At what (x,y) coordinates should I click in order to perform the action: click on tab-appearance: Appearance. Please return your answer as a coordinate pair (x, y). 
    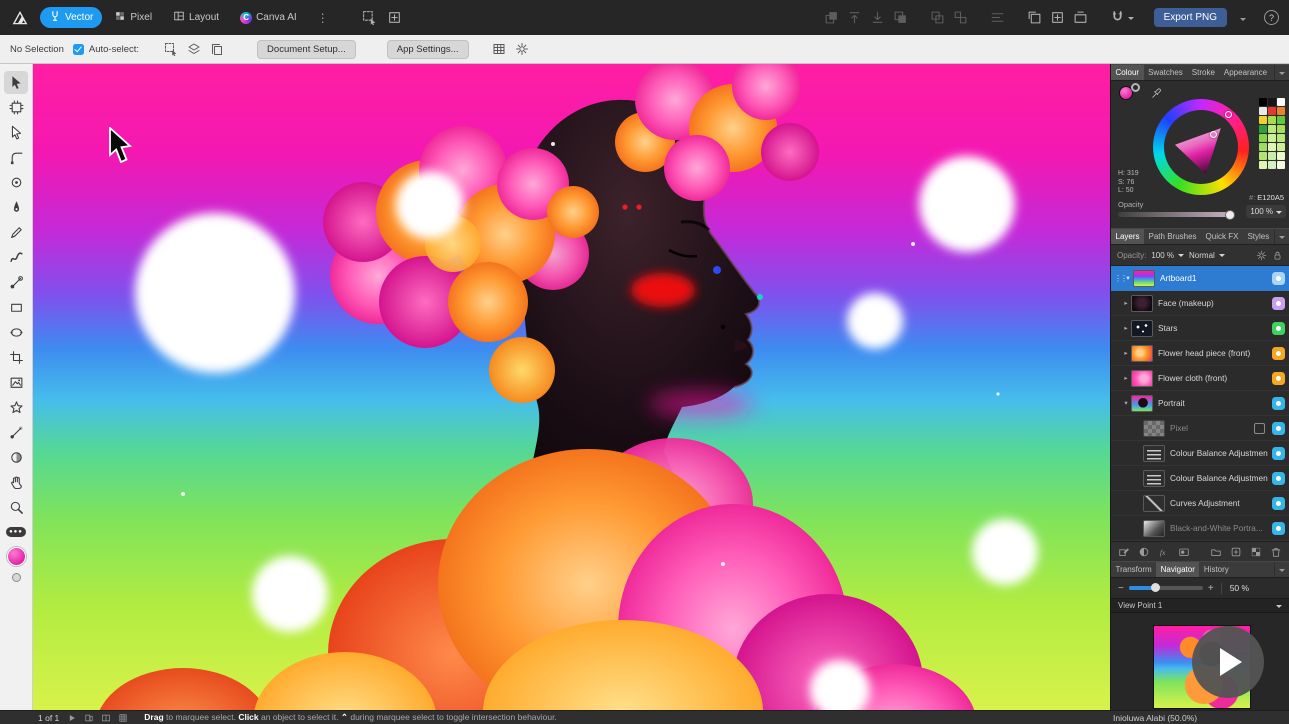
    Looking at the image, I should click on (1245, 72).